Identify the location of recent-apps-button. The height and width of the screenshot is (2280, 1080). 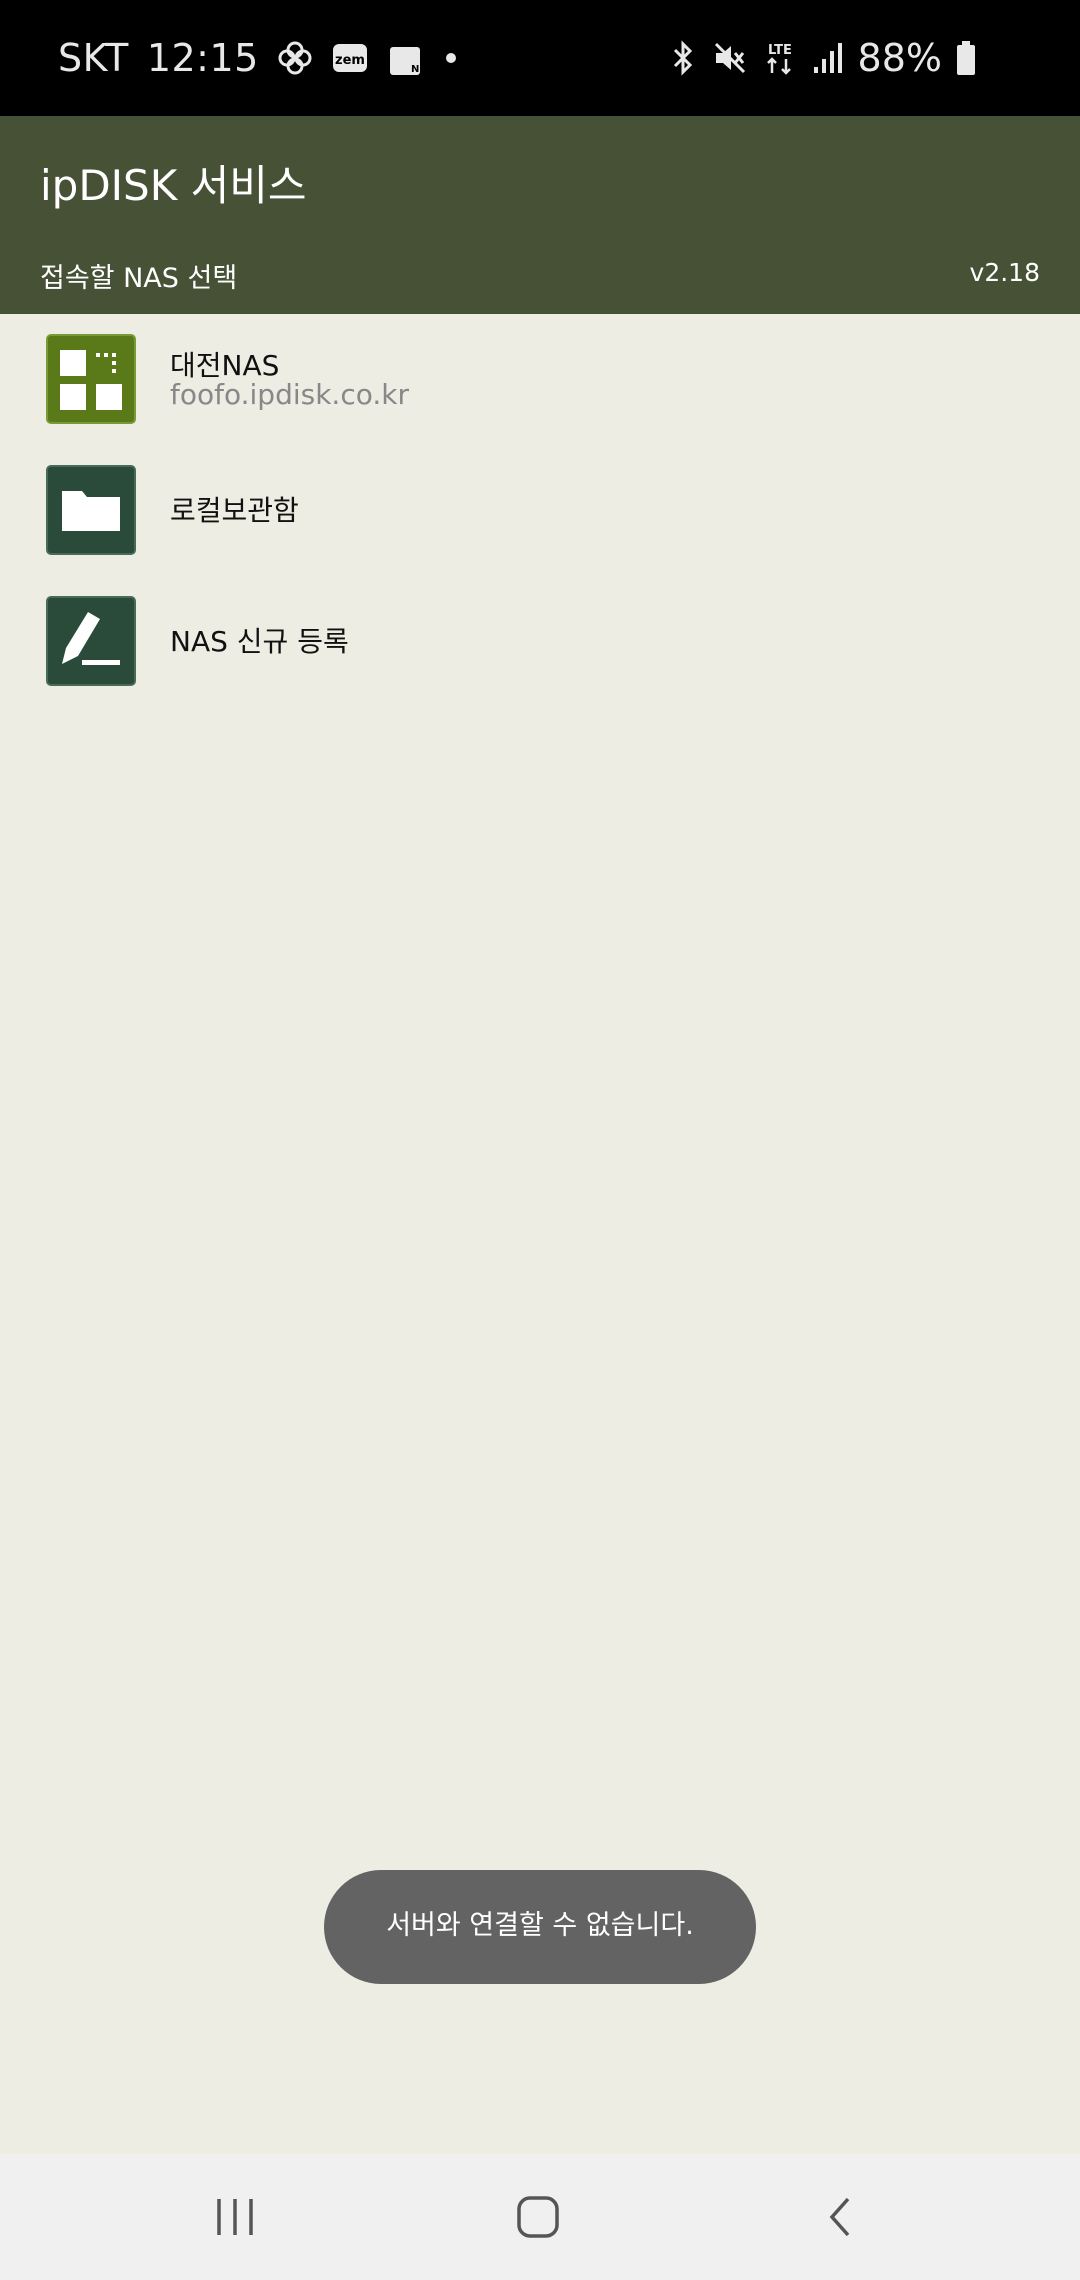
(235, 2217).